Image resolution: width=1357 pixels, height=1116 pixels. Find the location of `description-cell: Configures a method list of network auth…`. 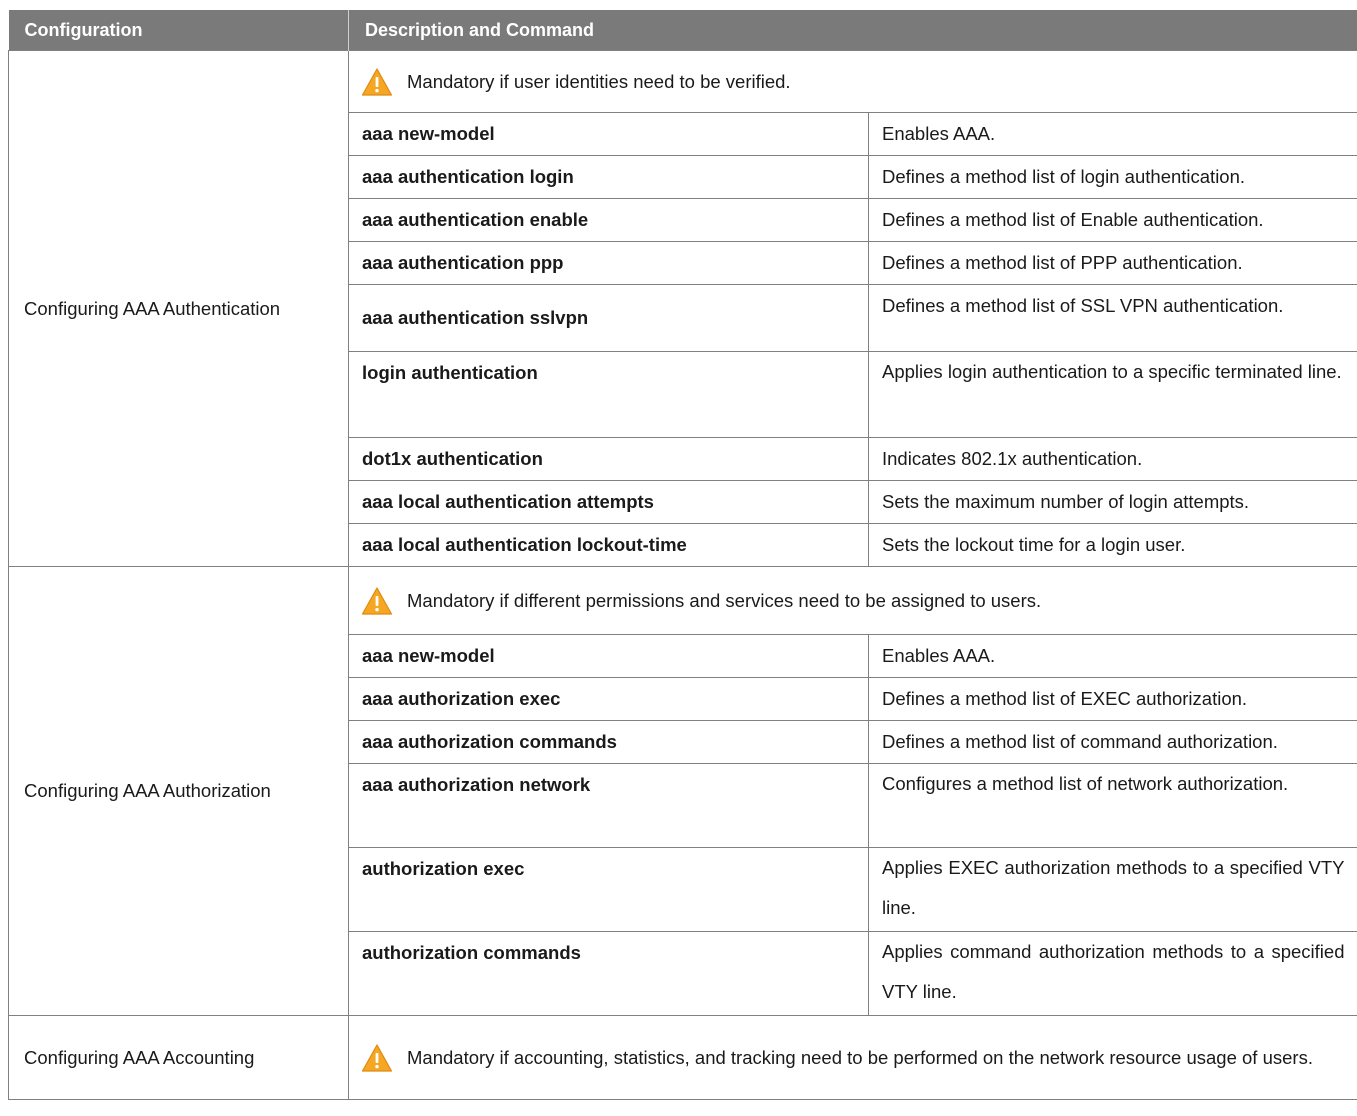

description-cell: Configures a method list of network auth… is located at coordinates (1112, 805).